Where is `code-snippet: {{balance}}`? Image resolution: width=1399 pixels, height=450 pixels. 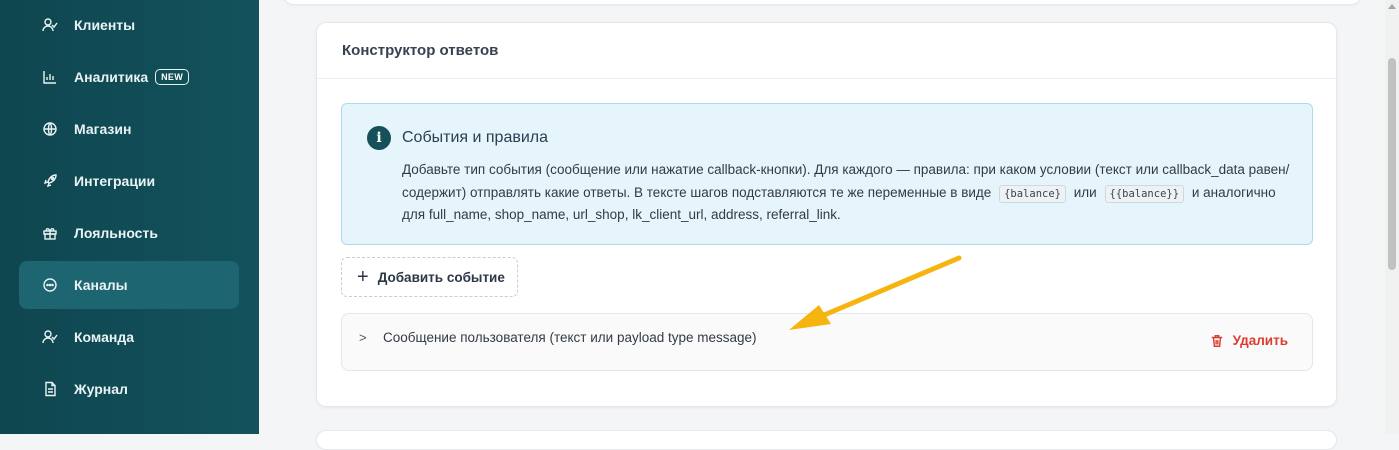 code-snippet: {{balance}} is located at coordinates (1144, 193).